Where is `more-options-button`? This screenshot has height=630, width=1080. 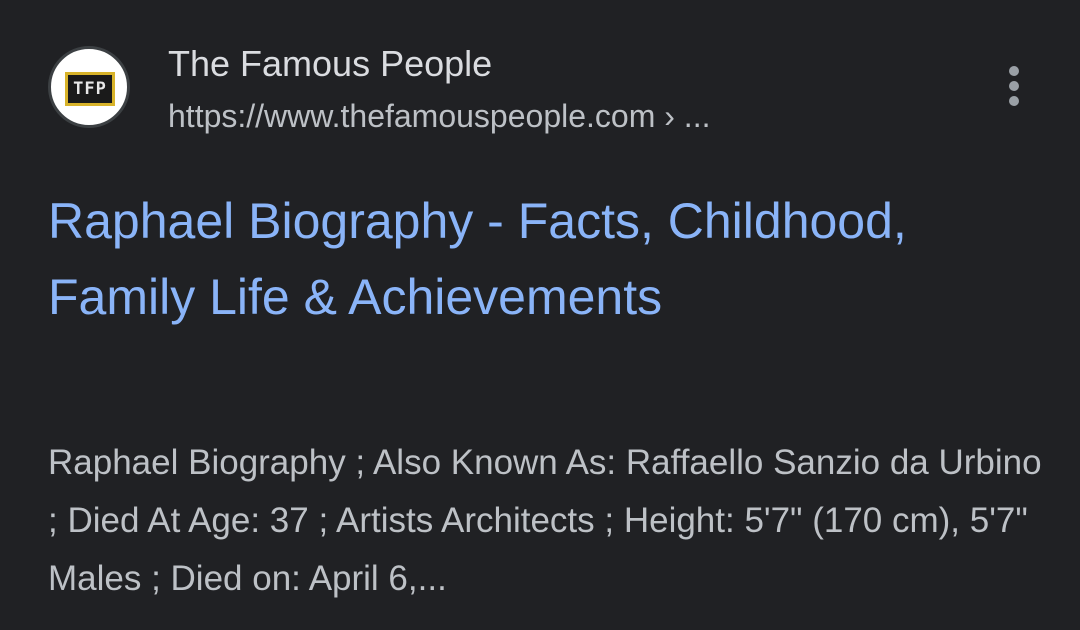 more-options-button is located at coordinates (1014, 89).